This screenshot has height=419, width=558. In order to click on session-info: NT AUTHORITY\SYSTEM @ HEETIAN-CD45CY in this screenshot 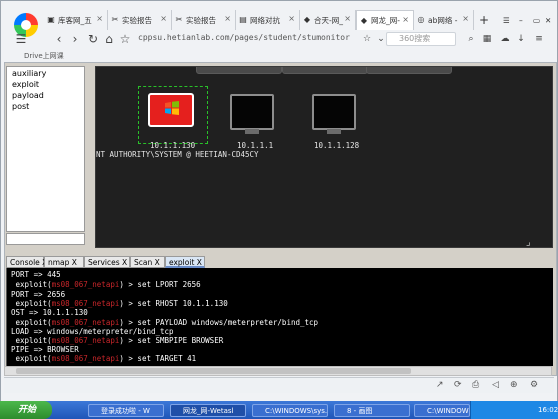, I will do `click(177, 154)`.